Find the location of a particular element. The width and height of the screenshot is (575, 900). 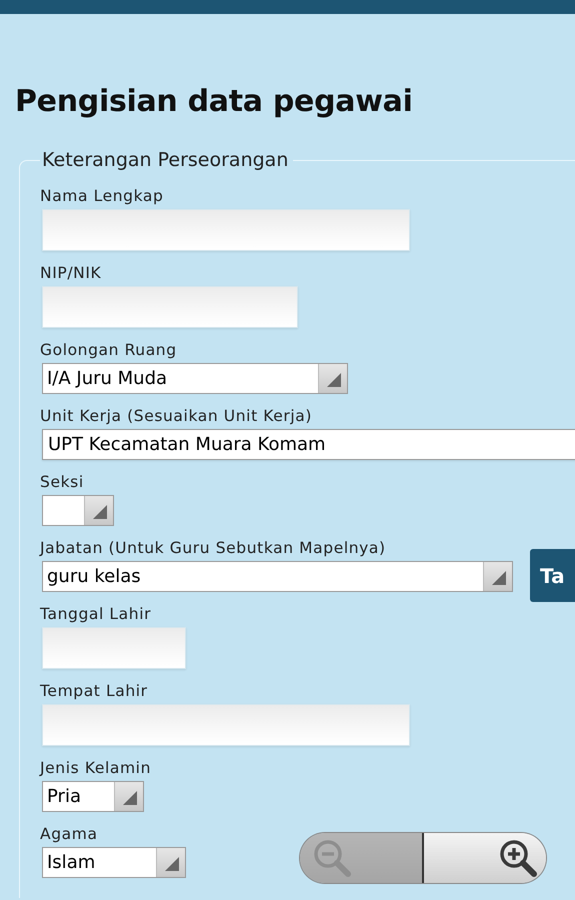

select-field: I/A Juru Muda is located at coordinates (195, 378).